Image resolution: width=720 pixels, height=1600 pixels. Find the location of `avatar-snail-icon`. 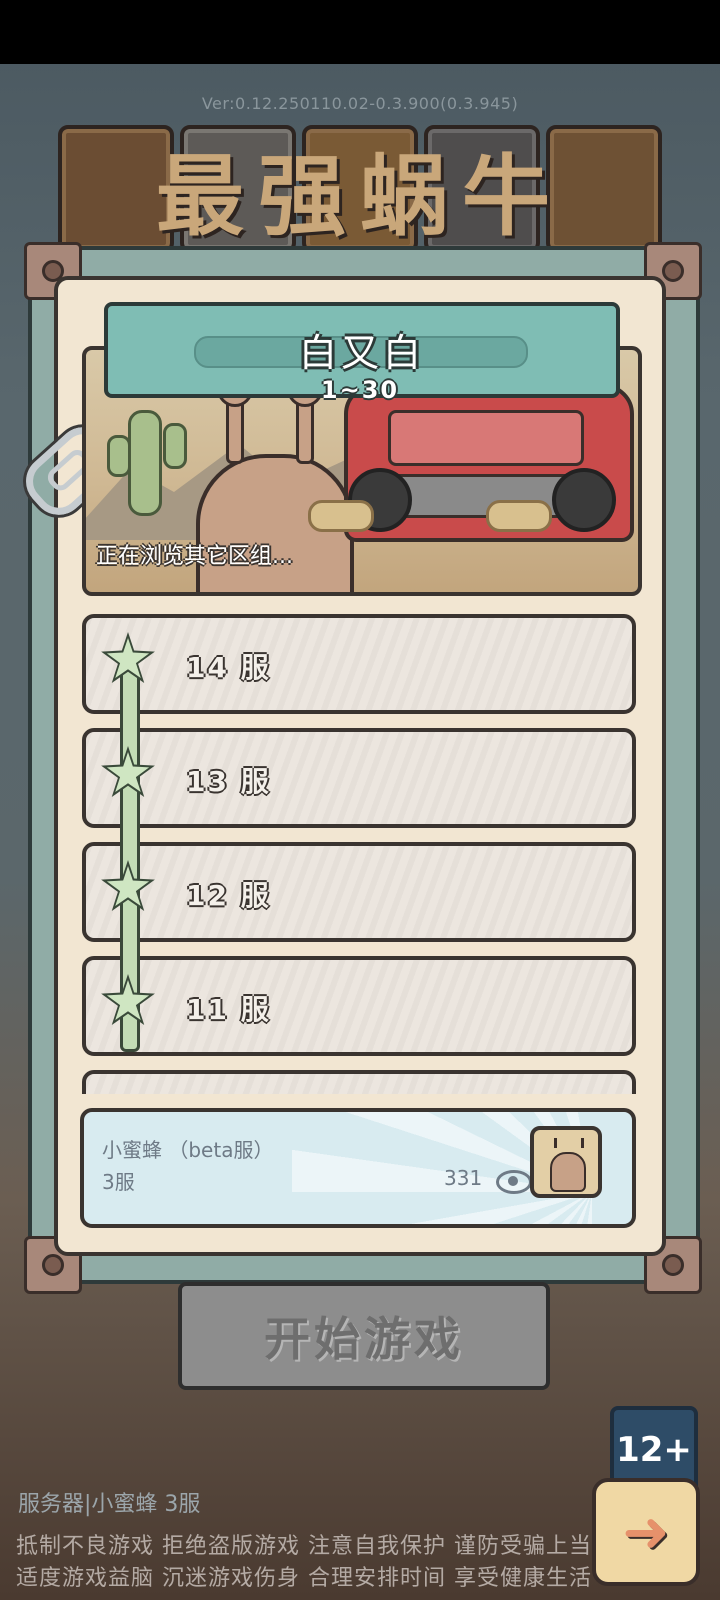

avatar-snail-icon is located at coordinates (566, 1162).